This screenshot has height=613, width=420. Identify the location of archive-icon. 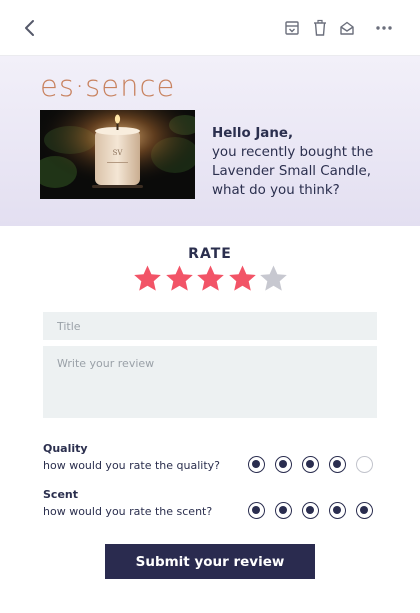
(292, 28).